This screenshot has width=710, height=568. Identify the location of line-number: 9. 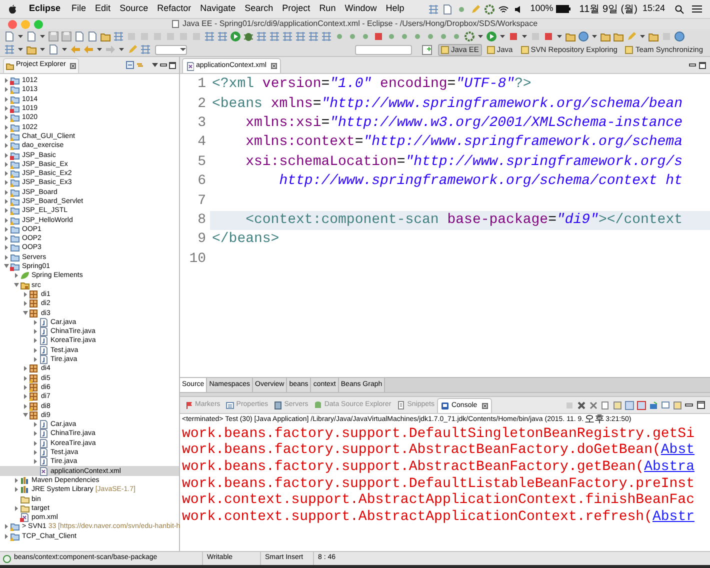
(201, 240).